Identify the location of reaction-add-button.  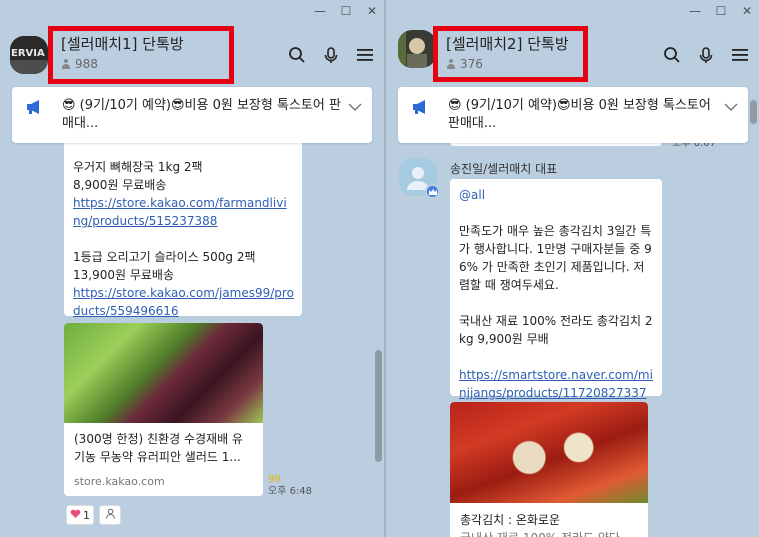
(110, 515).